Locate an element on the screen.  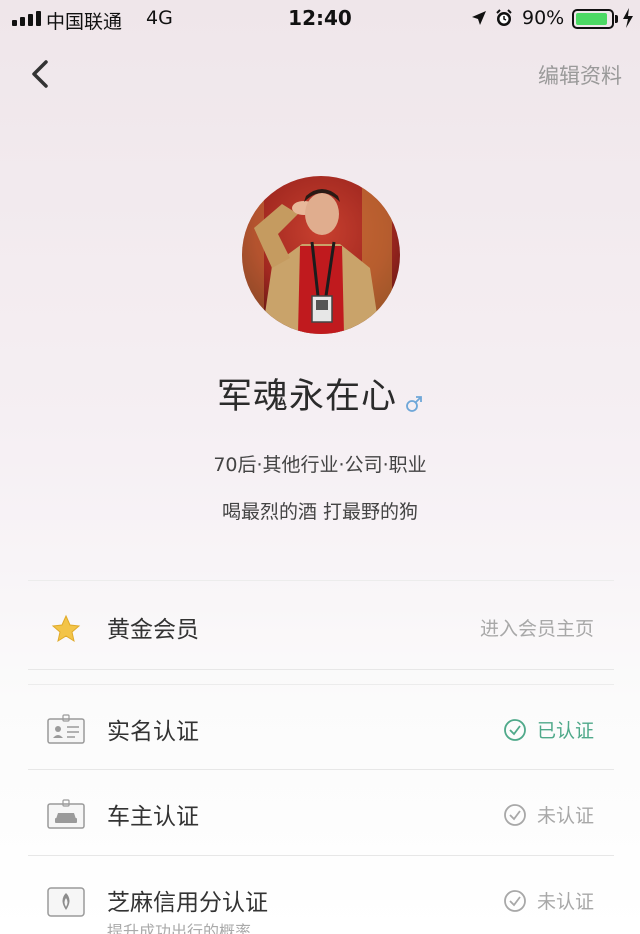
car-owner-status: 未认证 is located at coordinates (548, 814).